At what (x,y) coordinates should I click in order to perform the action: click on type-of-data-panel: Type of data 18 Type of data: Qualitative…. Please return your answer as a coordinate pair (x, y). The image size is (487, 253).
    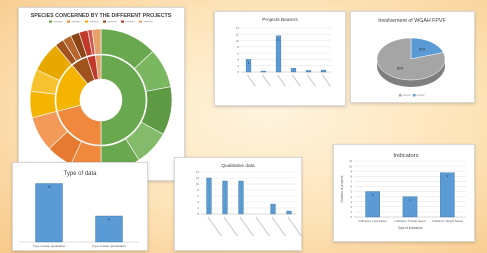
    Looking at the image, I should click on (80, 206).